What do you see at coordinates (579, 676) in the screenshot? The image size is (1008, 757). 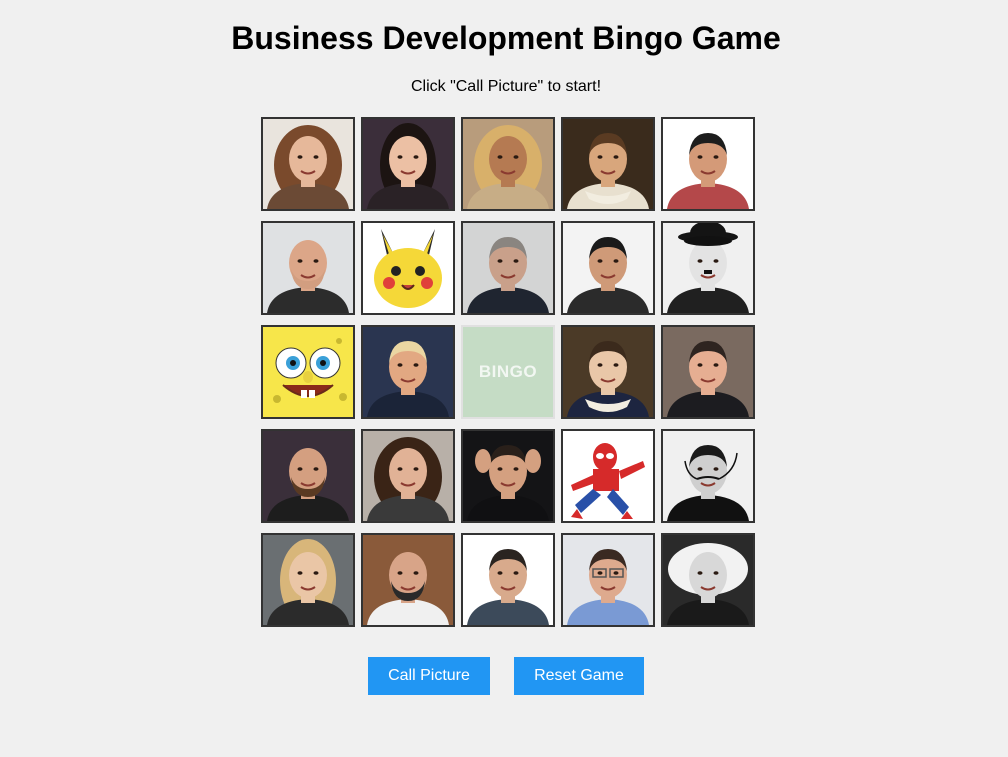 I see `reset-game-button: Reset Game` at bounding box center [579, 676].